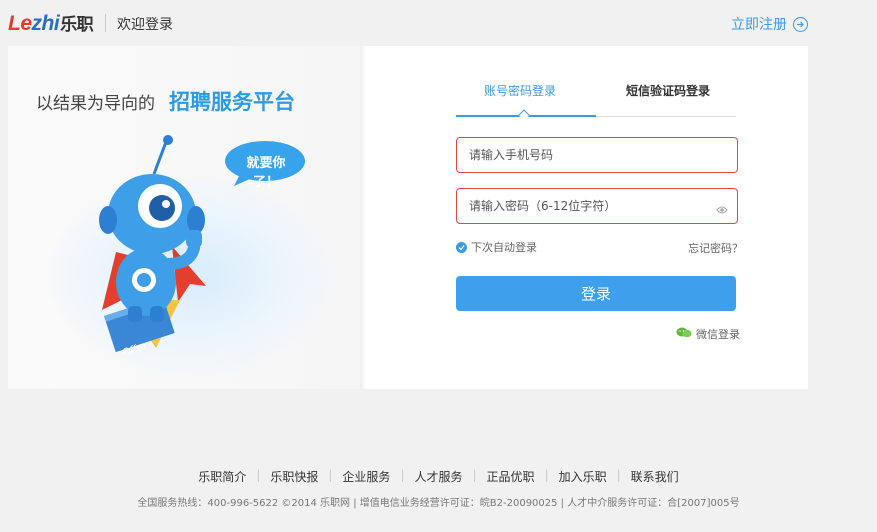 This screenshot has width=877, height=532. I want to click on auto-login-label: 下次自动登录, so click(504, 247).